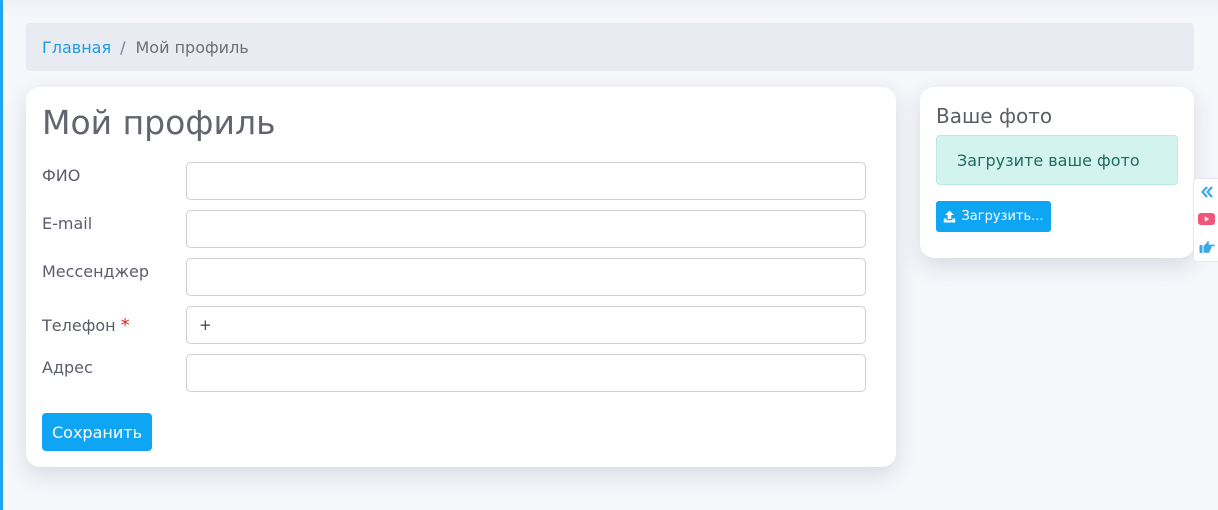 Image resolution: width=1218 pixels, height=510 pixels. I want to click on form-row-phone: Телефон *, so click(454, 325).